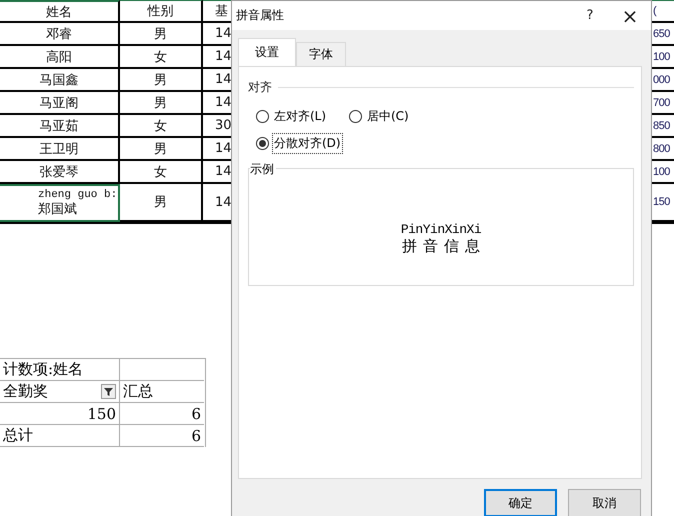 This screenshot has height=516, width=674. Describe the element at coordinates (60, 436) in the screenshot. I see `table-cell: 总计` at that location.